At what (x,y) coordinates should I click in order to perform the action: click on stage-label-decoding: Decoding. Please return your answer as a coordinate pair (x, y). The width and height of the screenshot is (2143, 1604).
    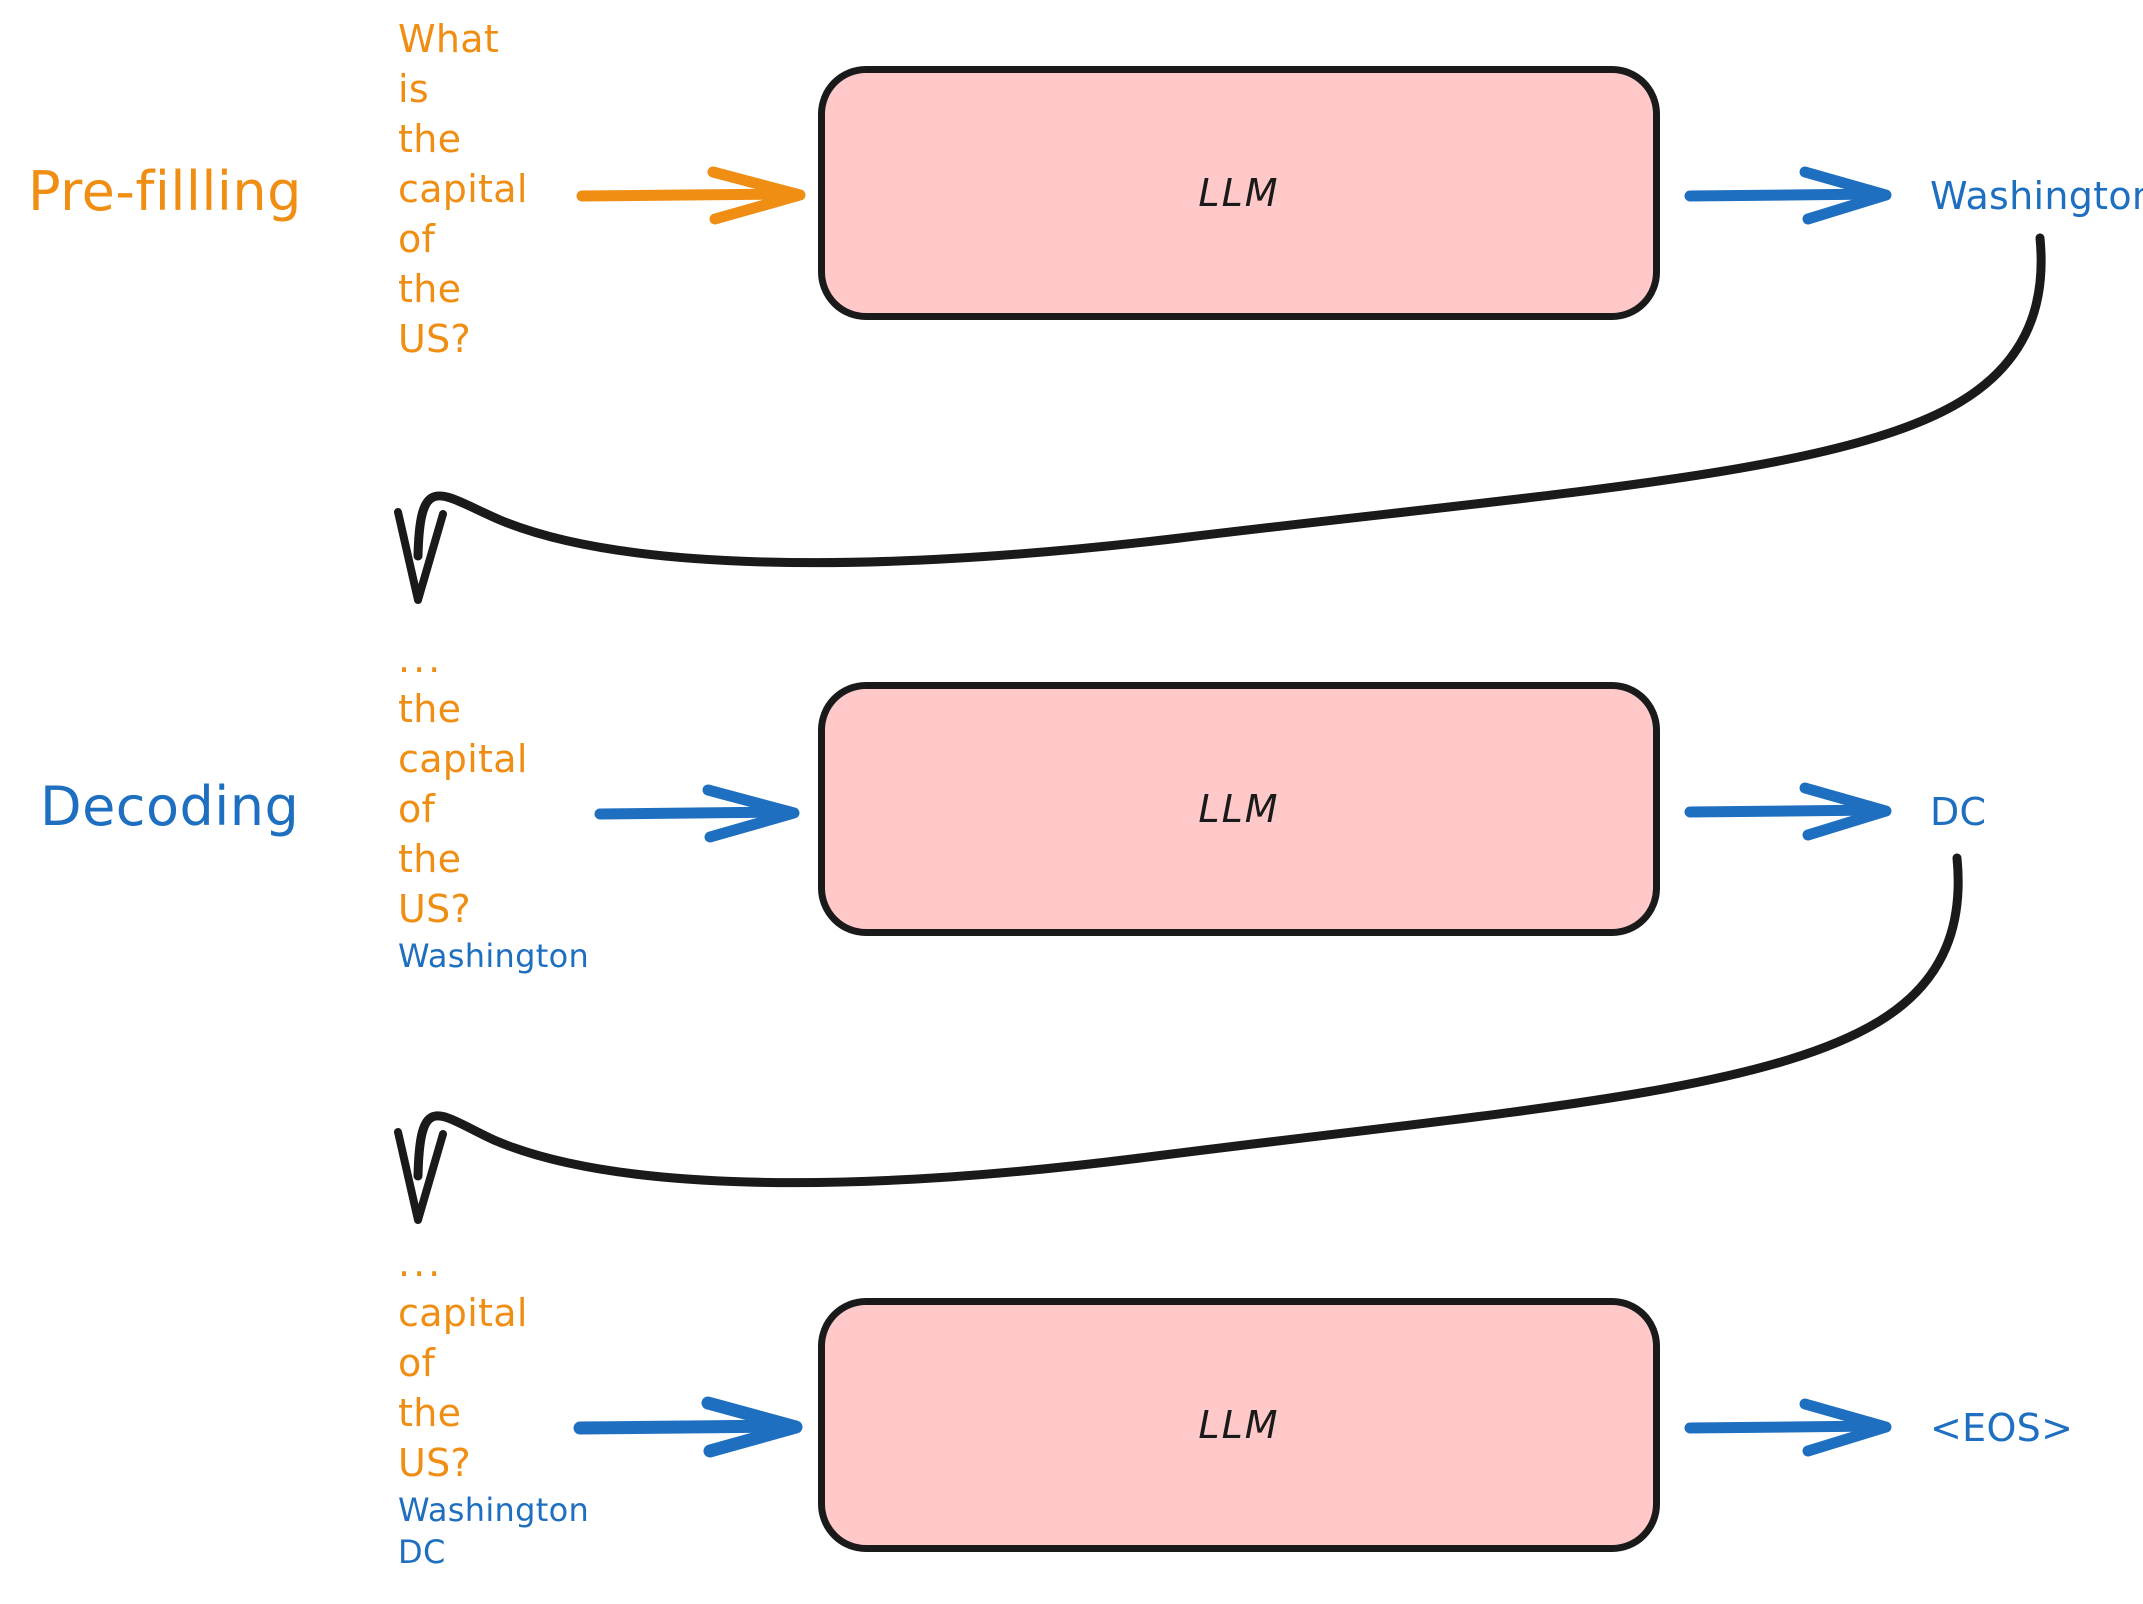
    Looking at the image, I should click on (170, 806).